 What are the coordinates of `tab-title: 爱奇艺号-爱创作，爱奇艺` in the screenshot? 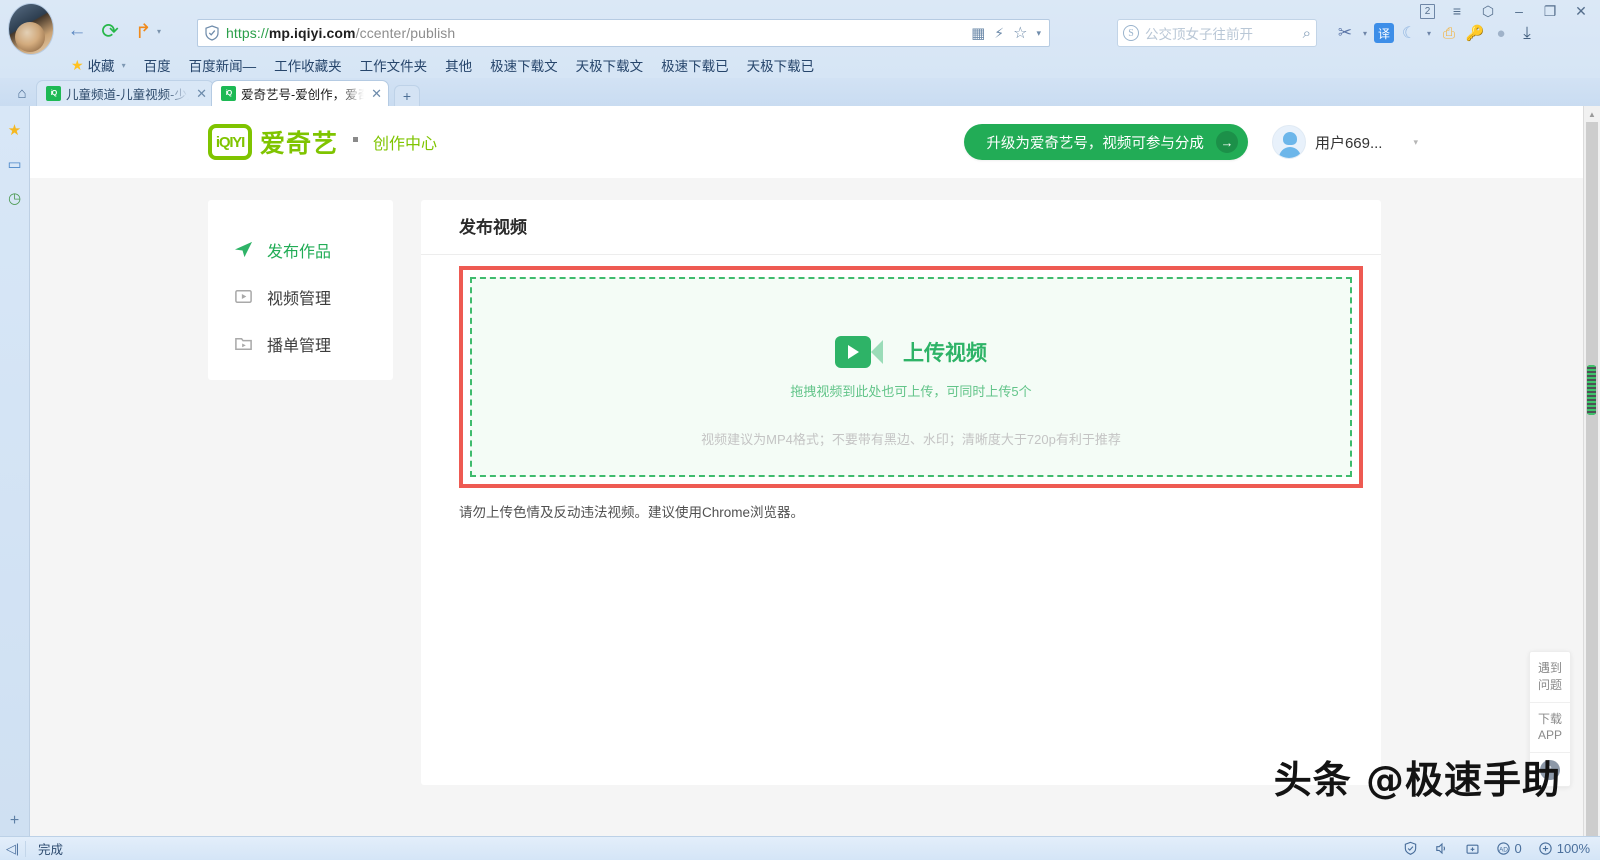 It's located at (303, 95).